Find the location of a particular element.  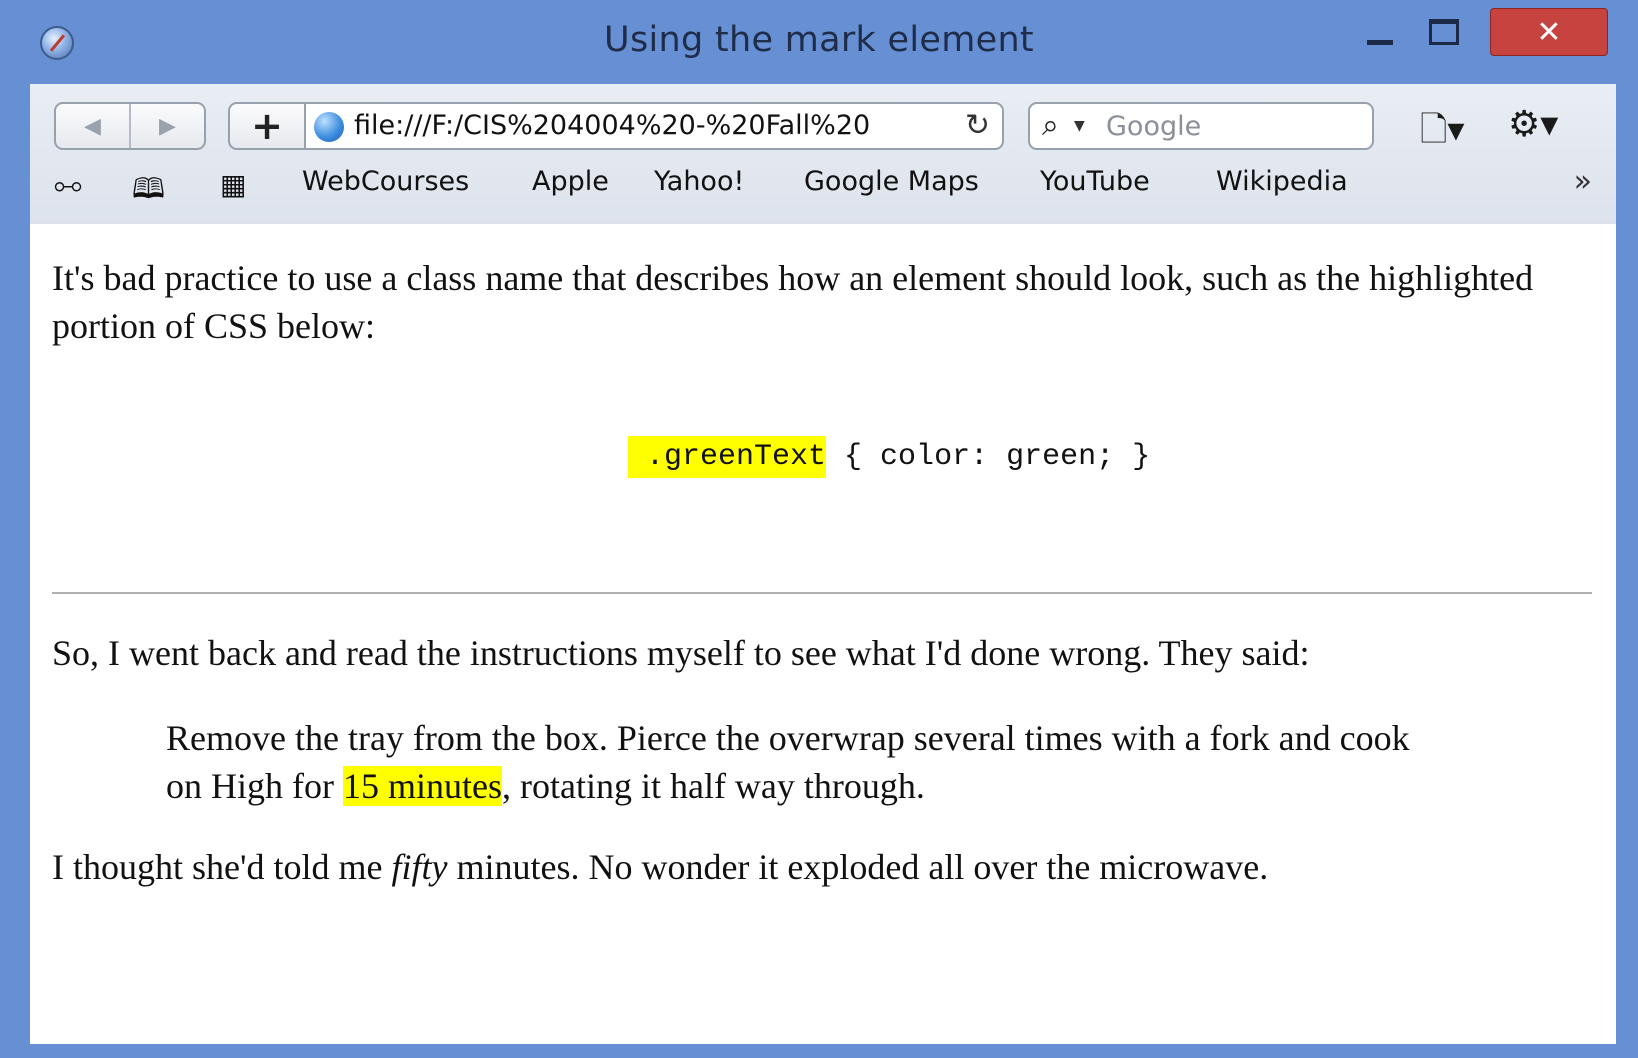

search-icon: ⌕ is located at coordinates (1050, 125).